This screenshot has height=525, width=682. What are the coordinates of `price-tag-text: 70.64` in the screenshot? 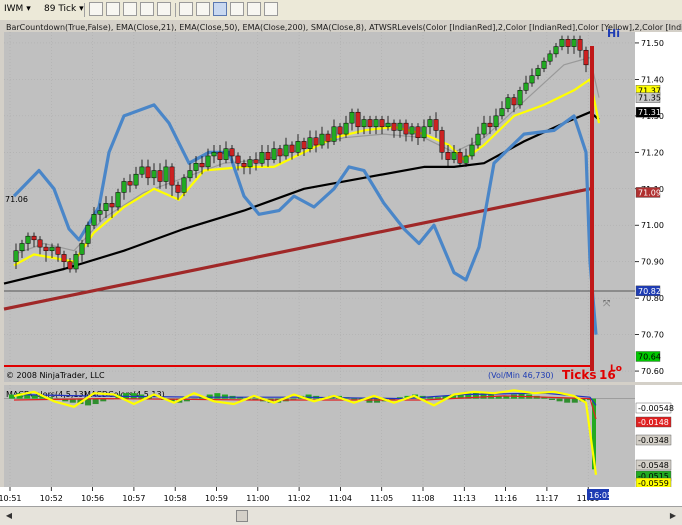 It's located at (649, 356).